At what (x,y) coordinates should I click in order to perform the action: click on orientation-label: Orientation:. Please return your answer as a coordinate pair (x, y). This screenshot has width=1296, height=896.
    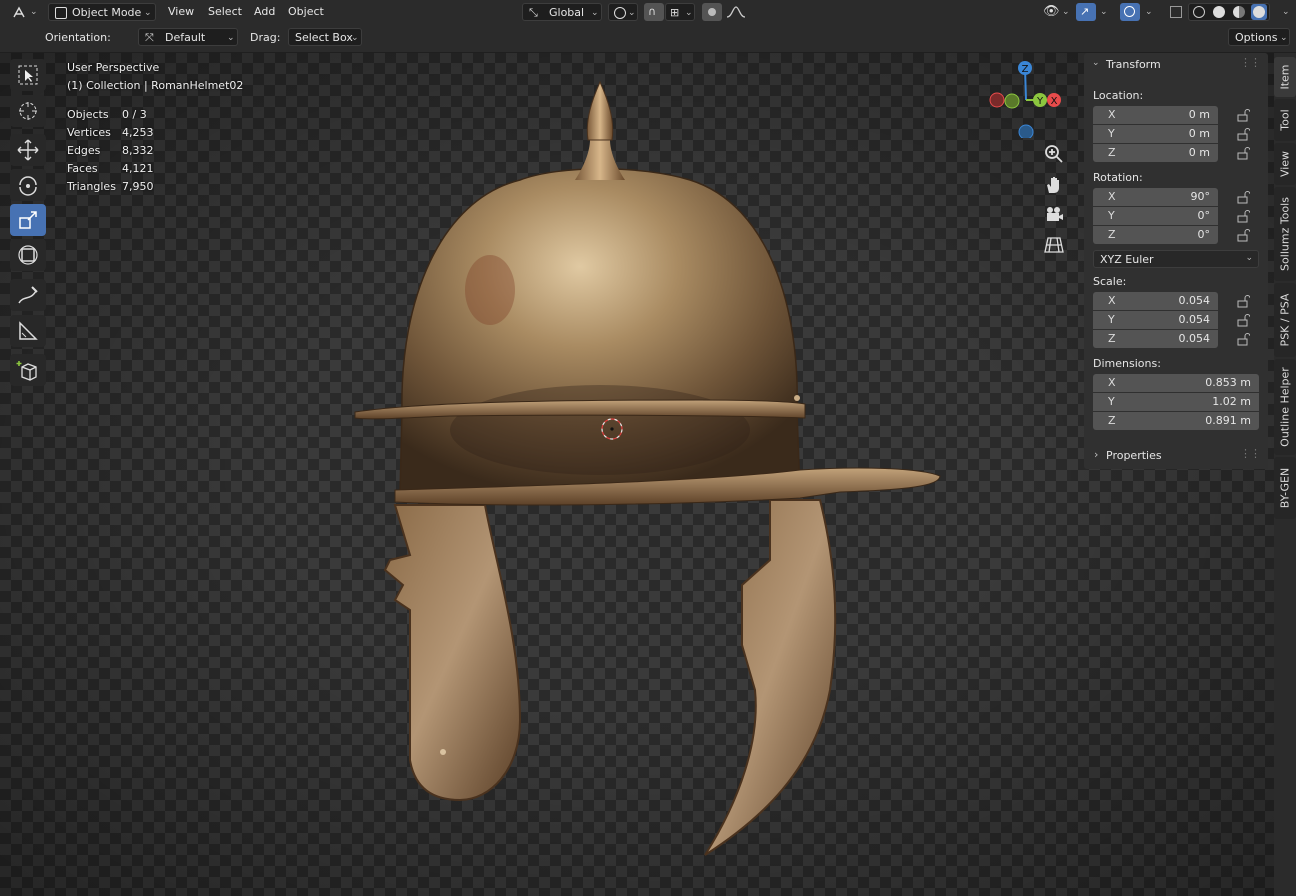
    Looking at the image, I should click on (78, 37).